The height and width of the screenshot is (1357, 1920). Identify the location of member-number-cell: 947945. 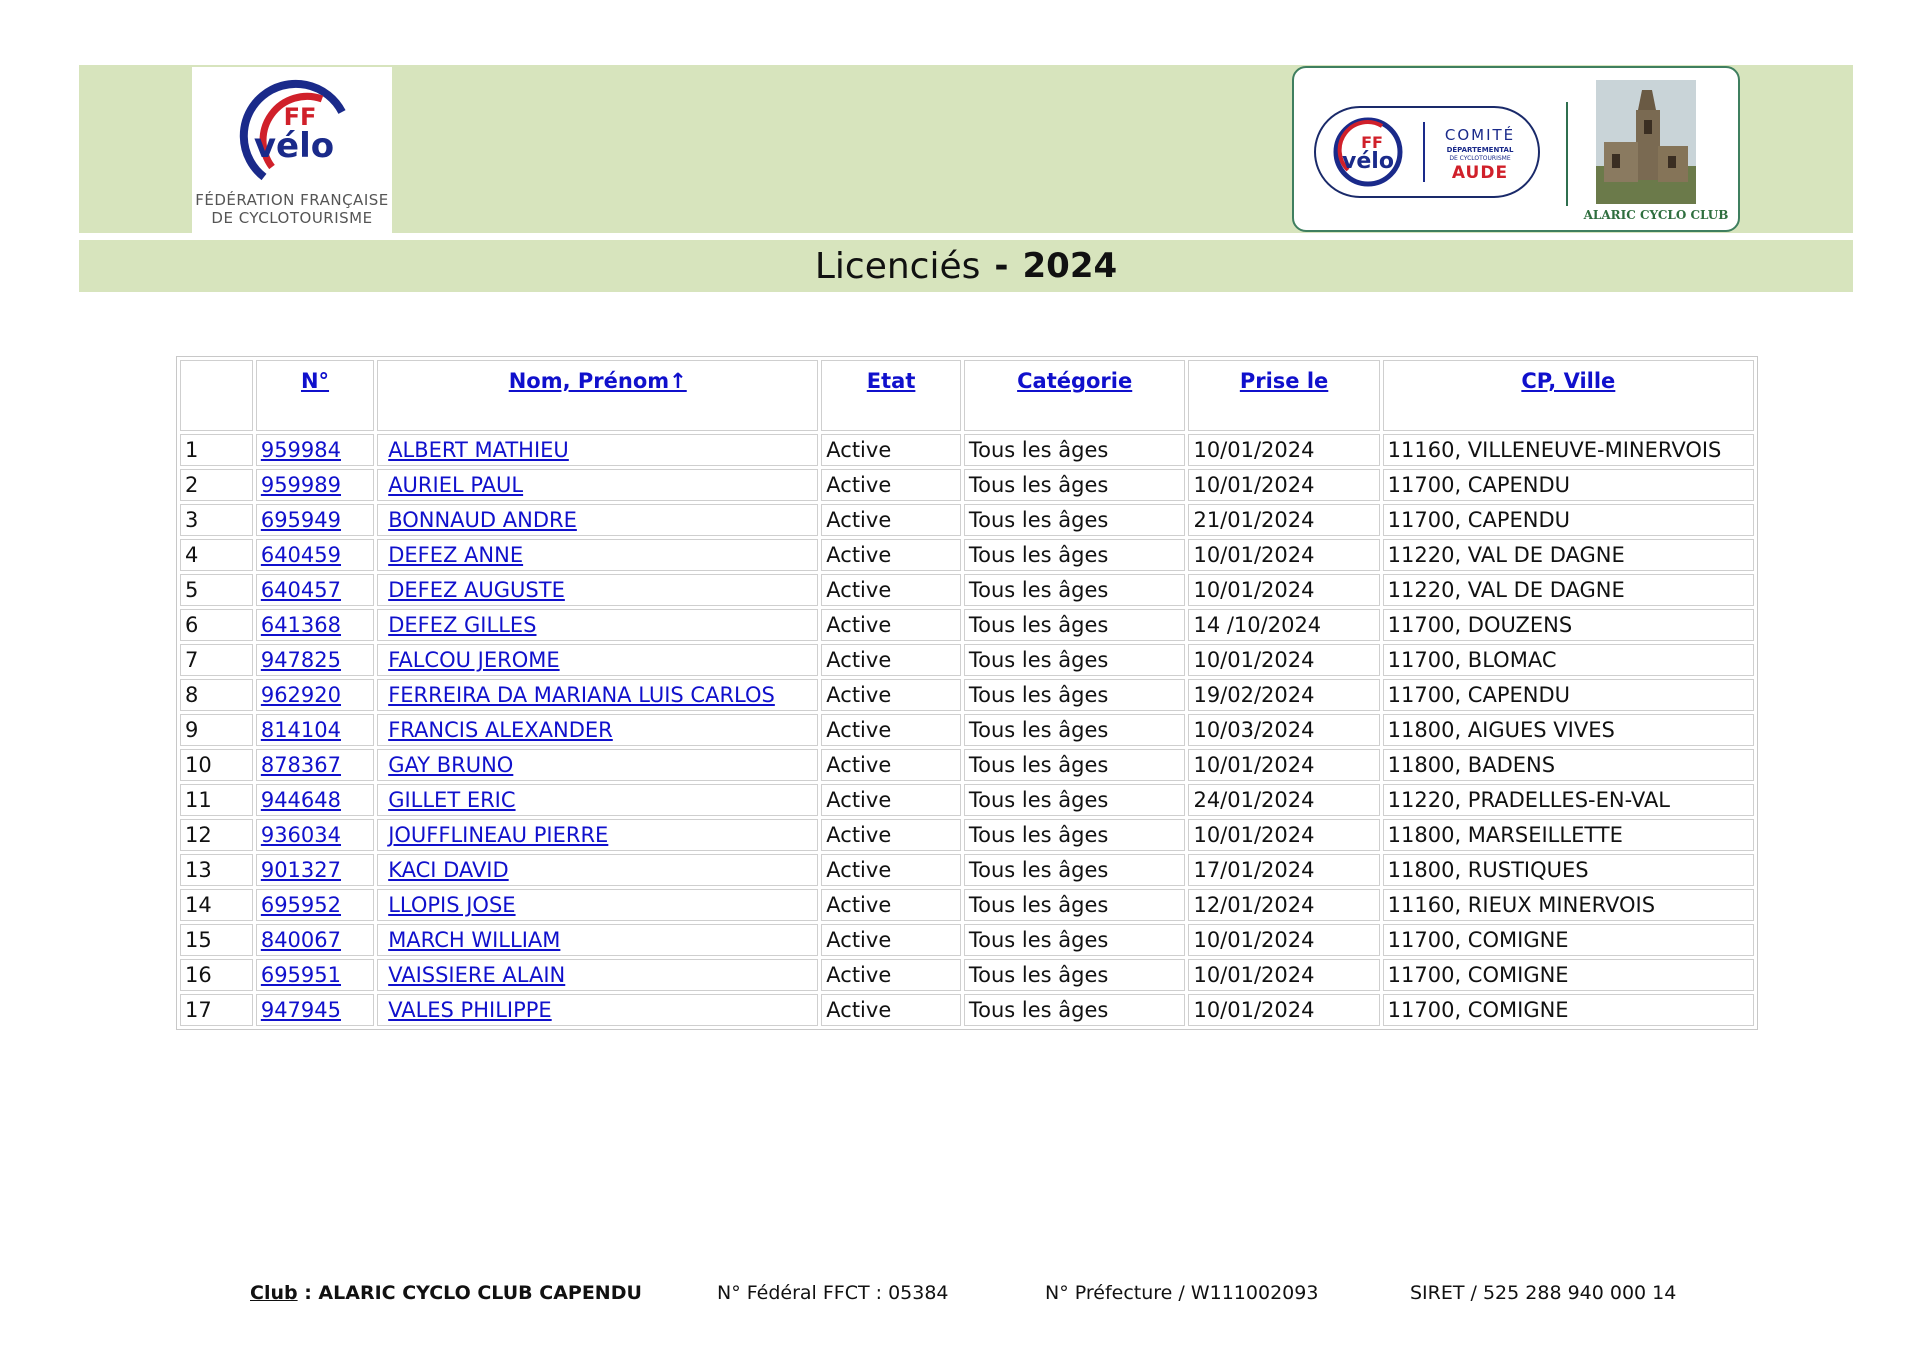
(315, 1010).